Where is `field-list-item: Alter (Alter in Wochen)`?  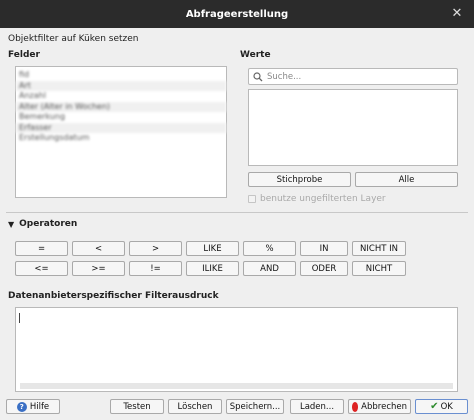
field-list-item: Alter (Alter in Wochen) is located at coordinates (121, 106).